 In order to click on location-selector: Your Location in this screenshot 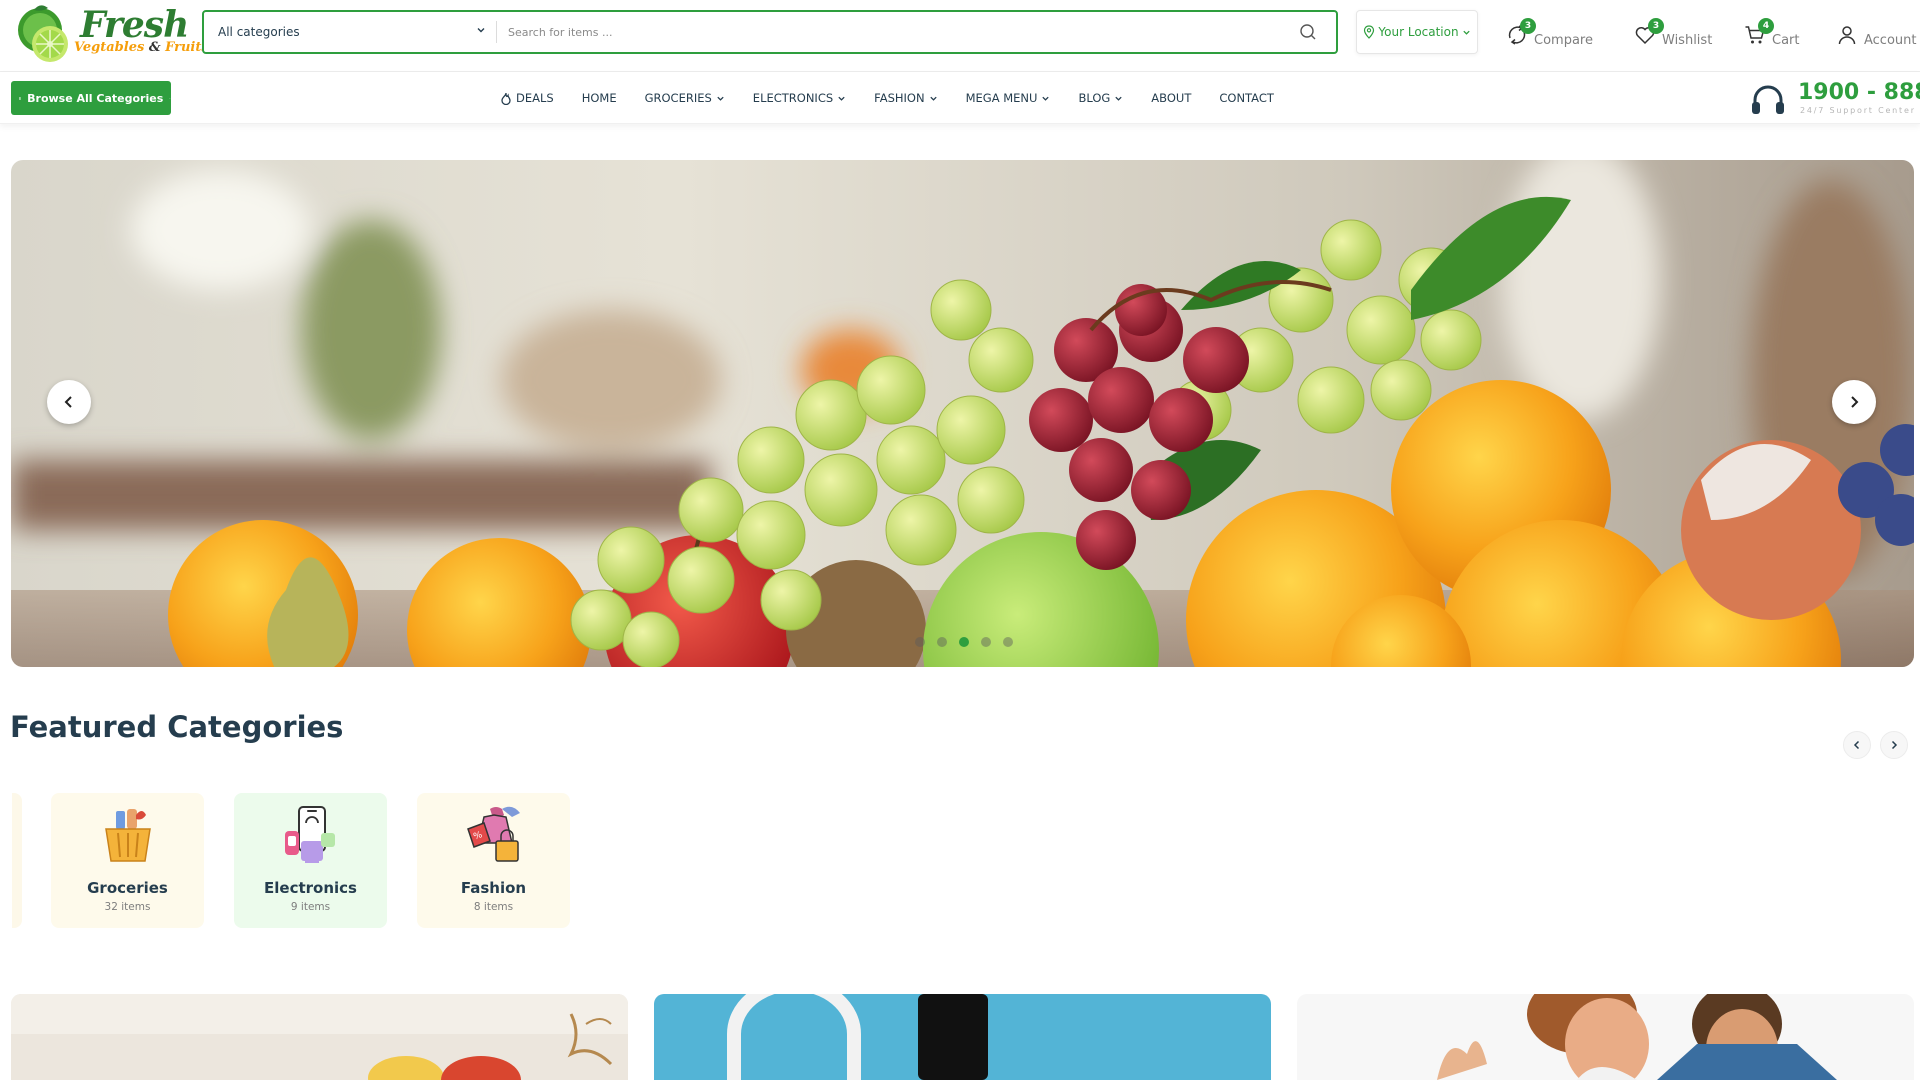, I will do `click(1417, 32)`.